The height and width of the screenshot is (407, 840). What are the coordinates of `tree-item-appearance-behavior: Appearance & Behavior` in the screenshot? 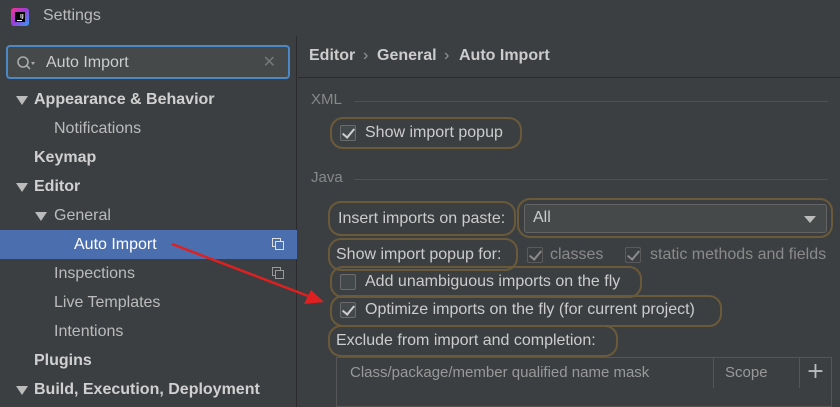 It's located at (148, 99).